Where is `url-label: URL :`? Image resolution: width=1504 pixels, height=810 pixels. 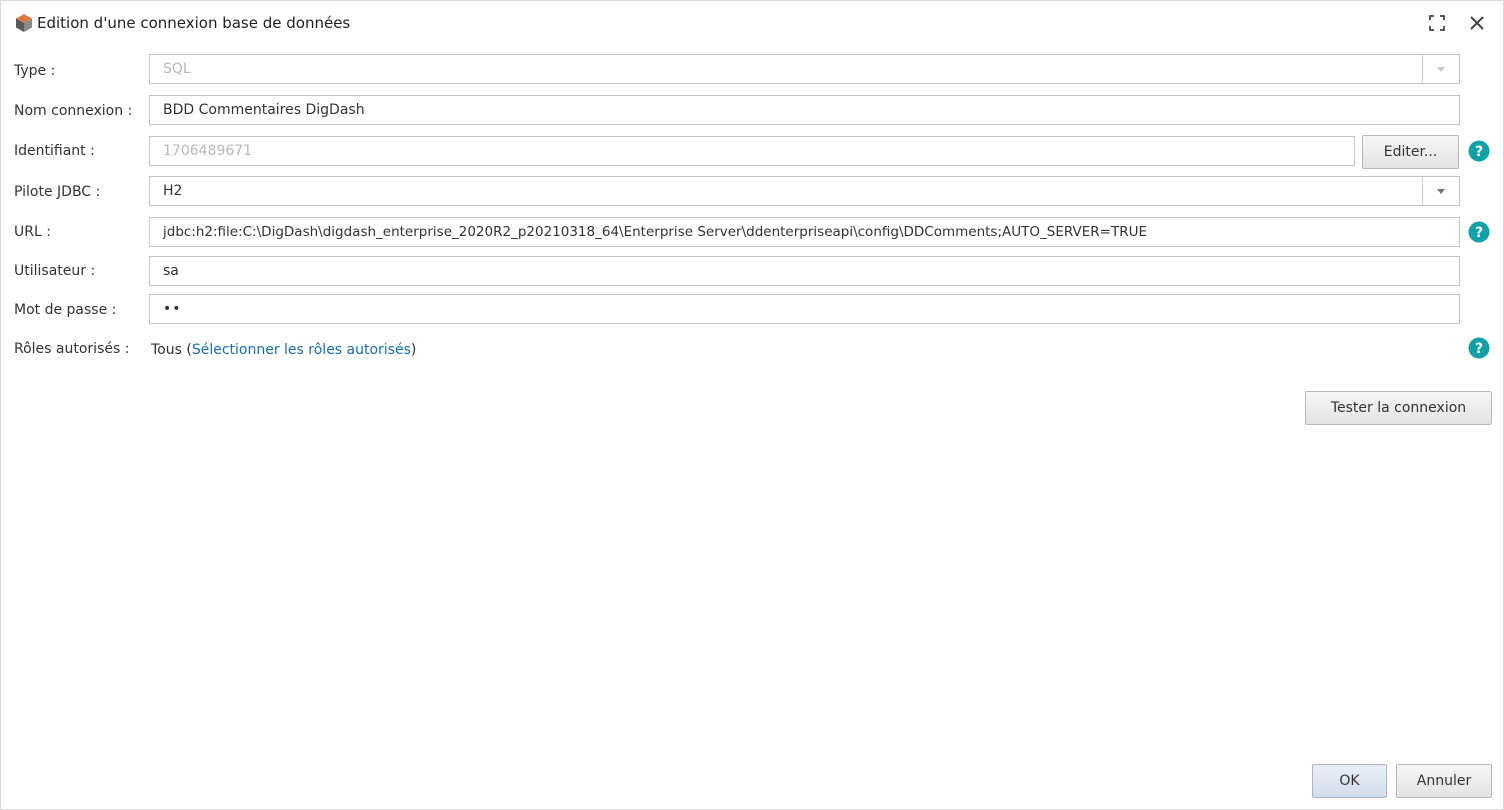
url-label: URL : is located at coordinates (32, 232).